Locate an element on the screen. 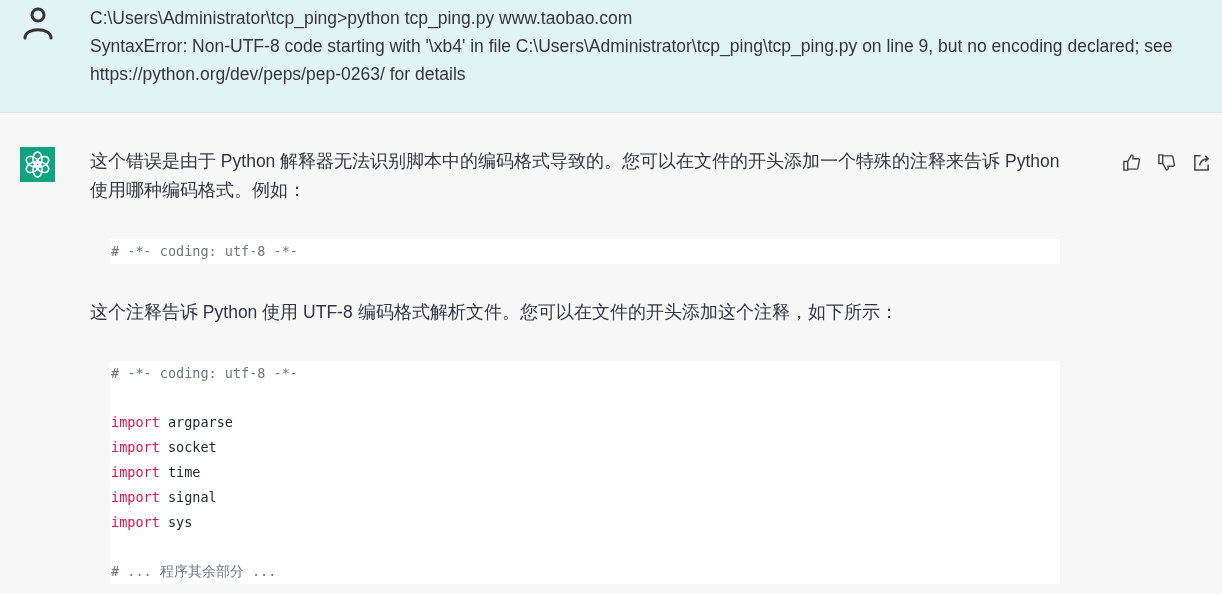  module-name: time is located at coordinates (184, 472).